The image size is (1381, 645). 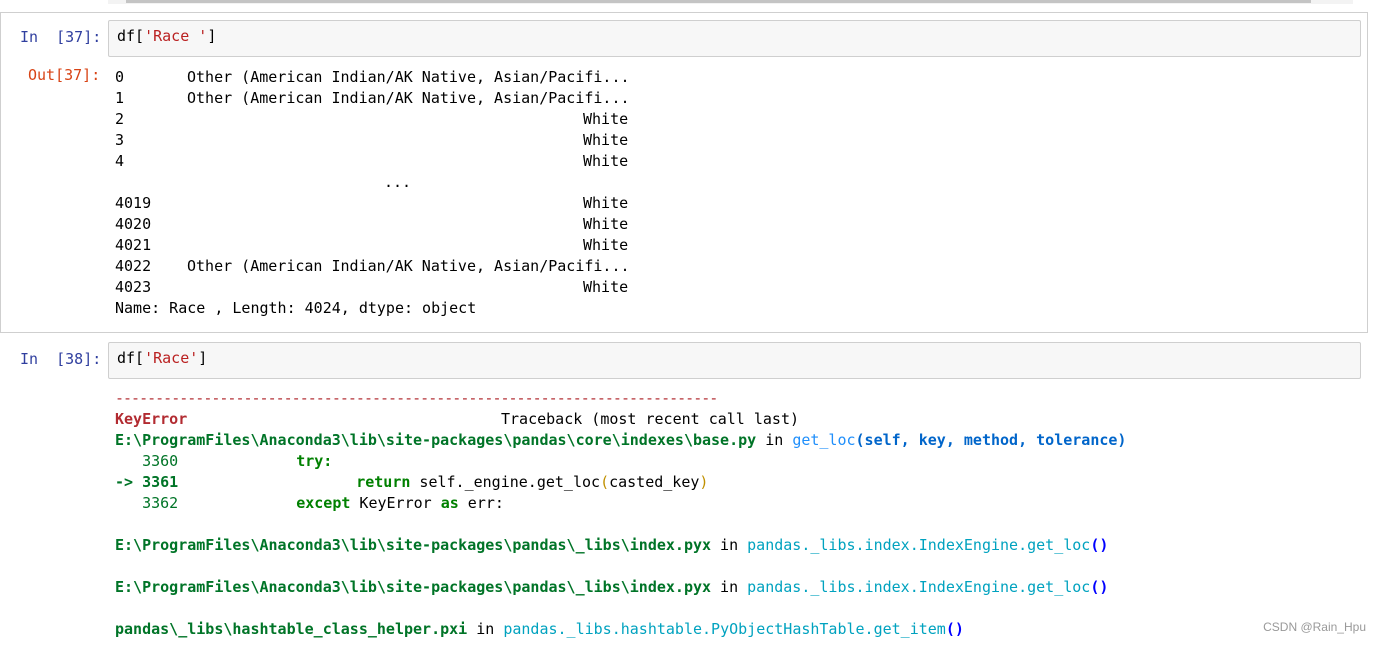 I want to click on cell-37-code-input: df['Race '], so click(x=734, y=38).